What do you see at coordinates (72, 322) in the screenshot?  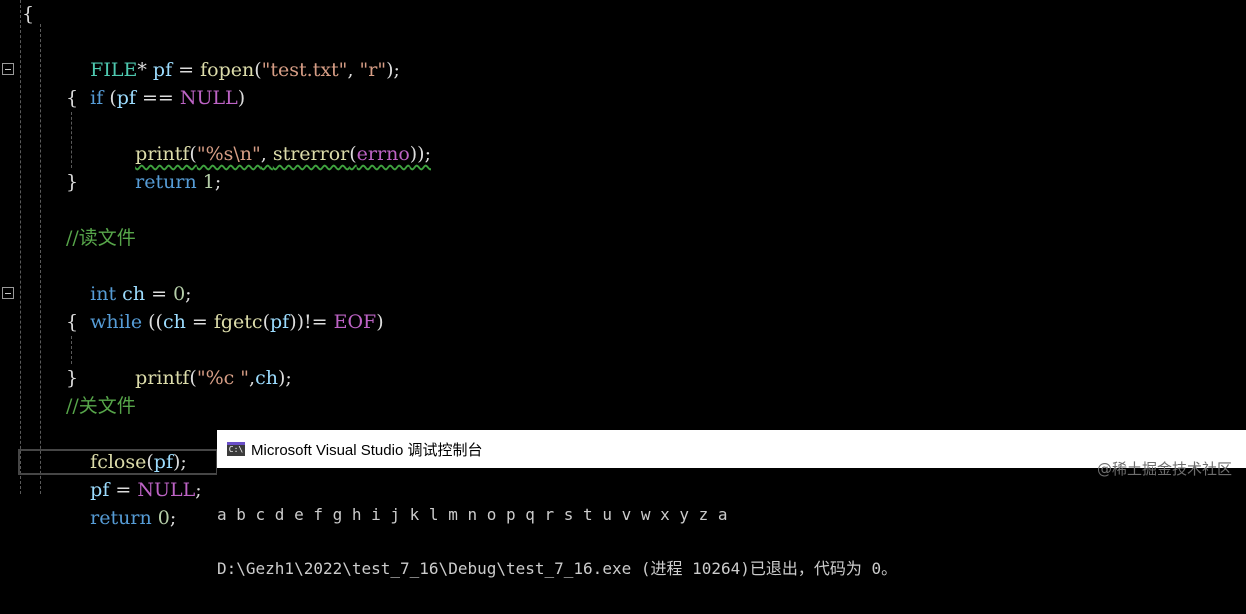 I see `brace-open-while: {` at bounding box center [72, 322].